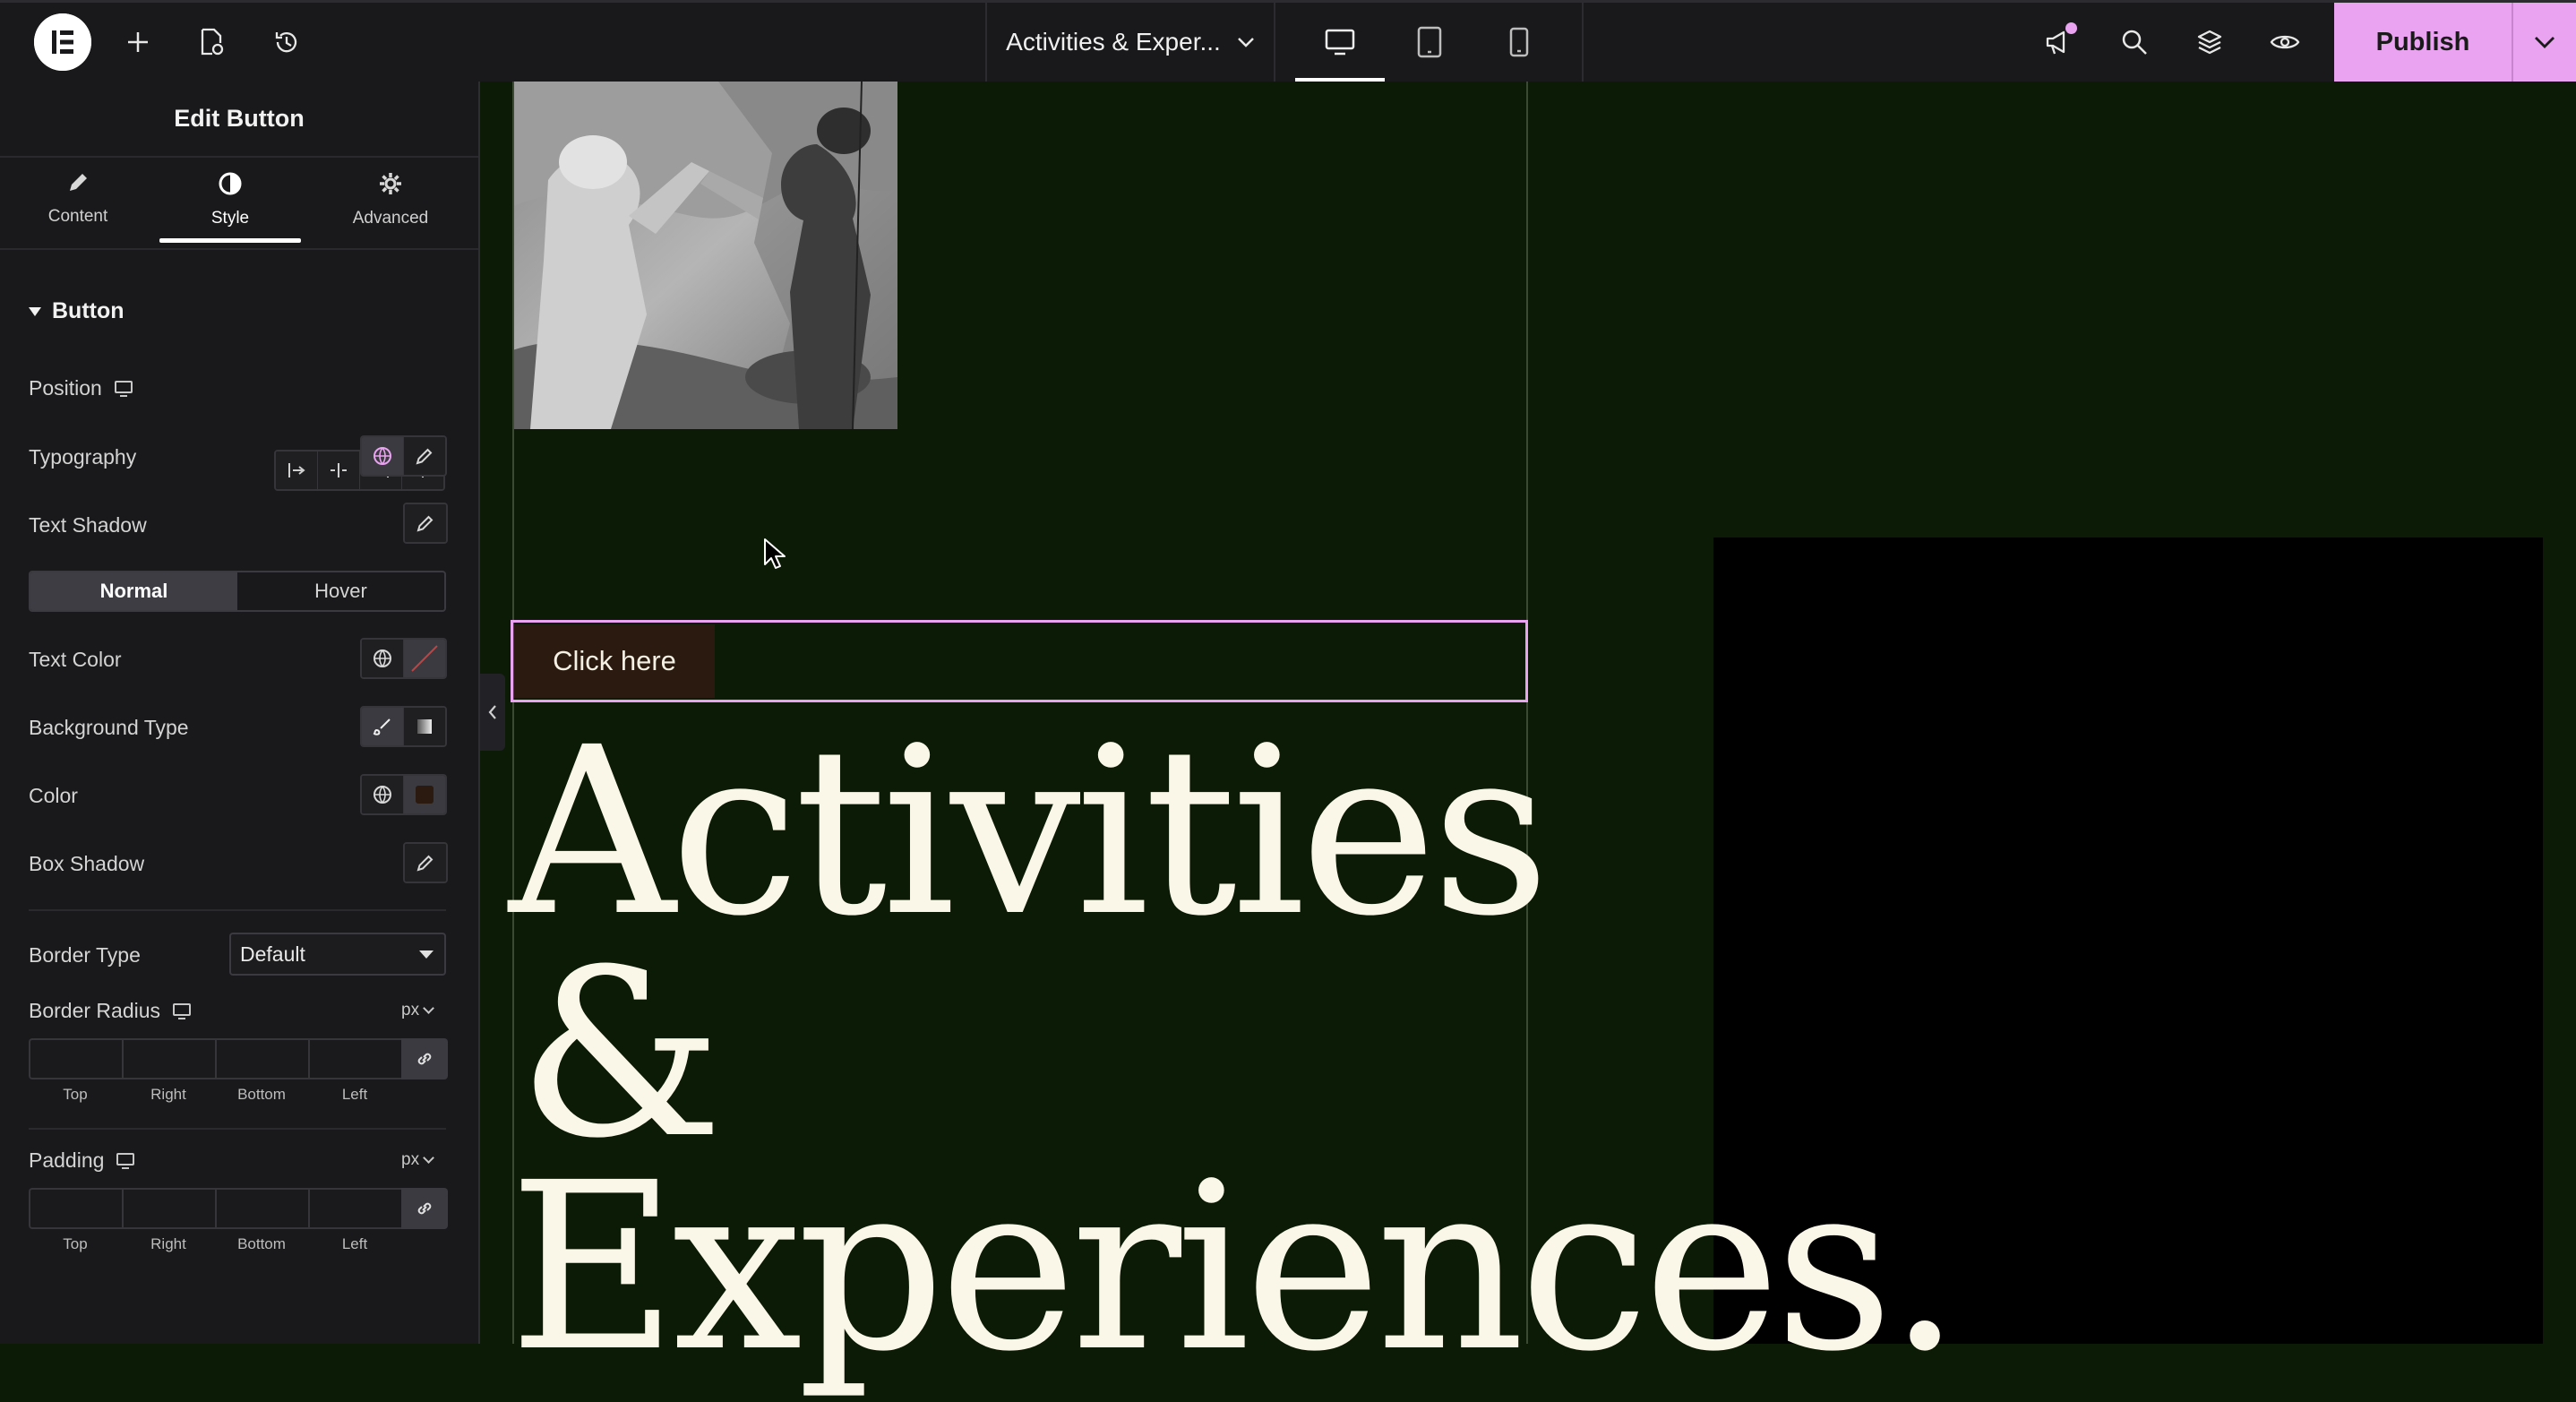 The height and width of the screenshot is (1402, 2576). What do you see at coordinates (168, 1208) in the screenshot?
I see `padding-right-input` at bounding box center [168, 1208].